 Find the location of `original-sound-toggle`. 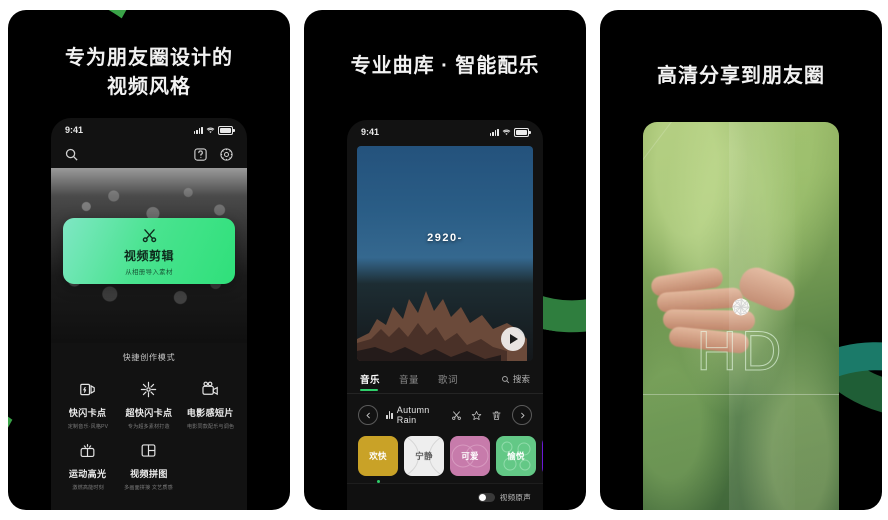

original-sound-toggle is located at coordinates (486, 497).